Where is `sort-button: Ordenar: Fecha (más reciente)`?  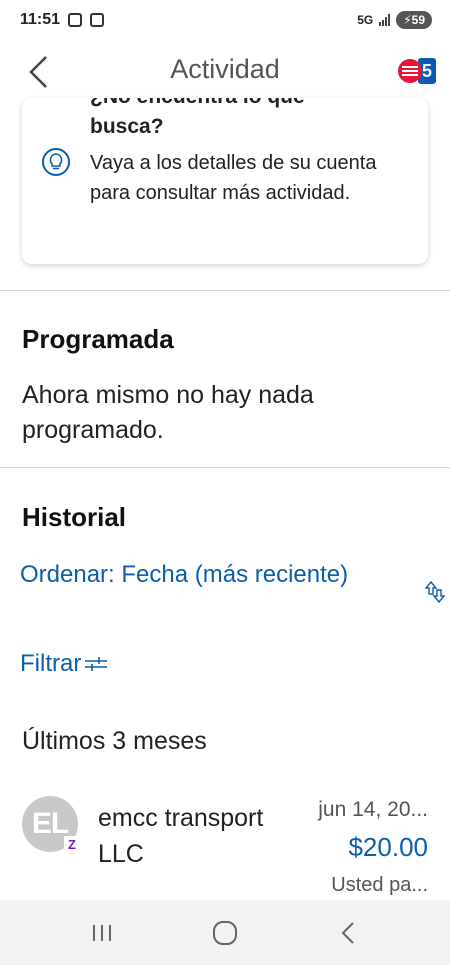 sort-button: Ordenar: Fecha (más reciente) is located at coordinates (185, 575).